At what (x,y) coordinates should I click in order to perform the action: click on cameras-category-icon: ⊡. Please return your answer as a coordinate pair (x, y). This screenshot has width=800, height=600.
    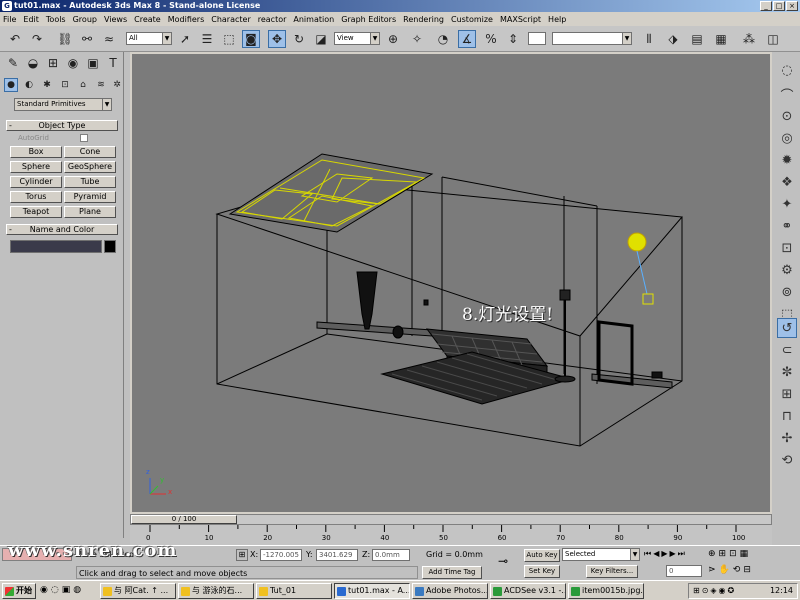
    Looking at the image, I should click on (65, 85).